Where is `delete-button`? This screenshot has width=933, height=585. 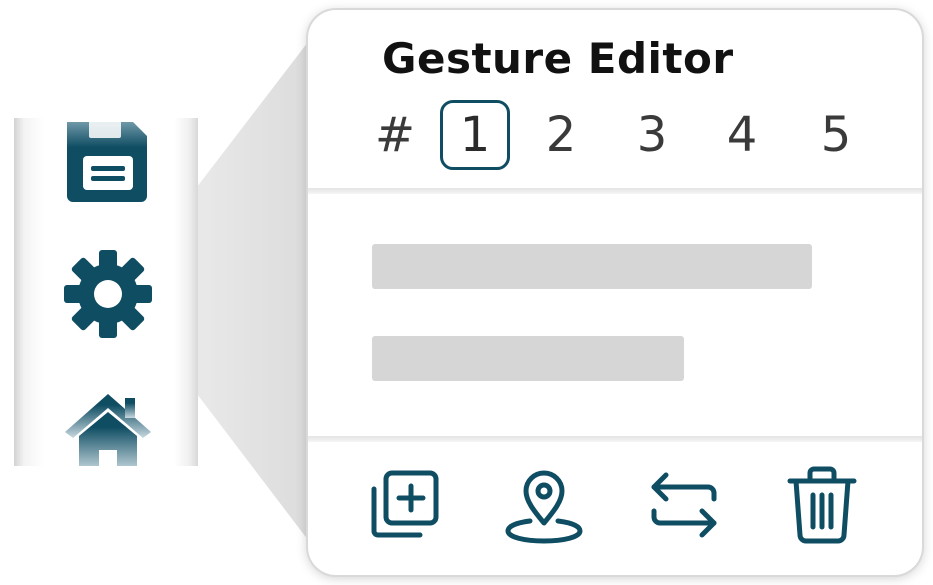
delete-button is located at coordinates (822, 505).